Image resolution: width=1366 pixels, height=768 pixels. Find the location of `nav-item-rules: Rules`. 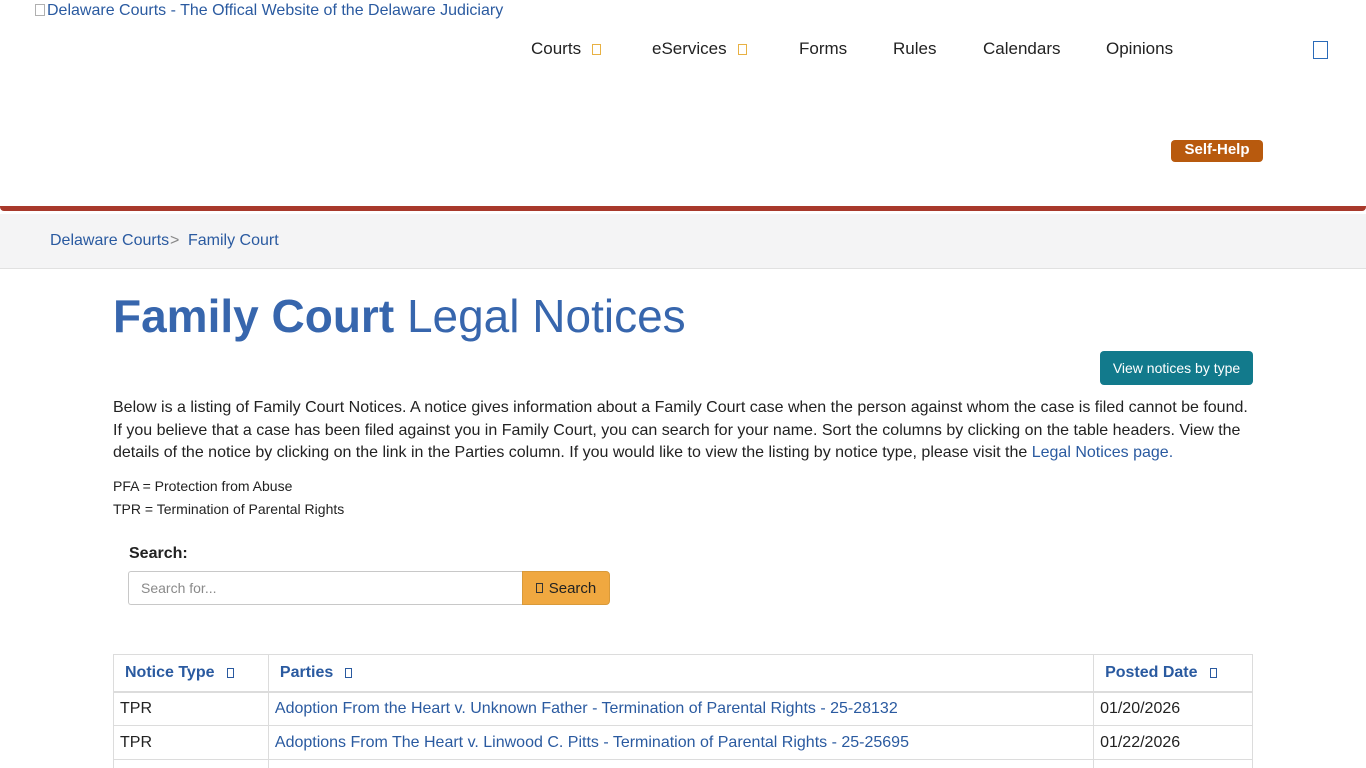

nav-item-rules: Rules is located at coordinates (914, 49).